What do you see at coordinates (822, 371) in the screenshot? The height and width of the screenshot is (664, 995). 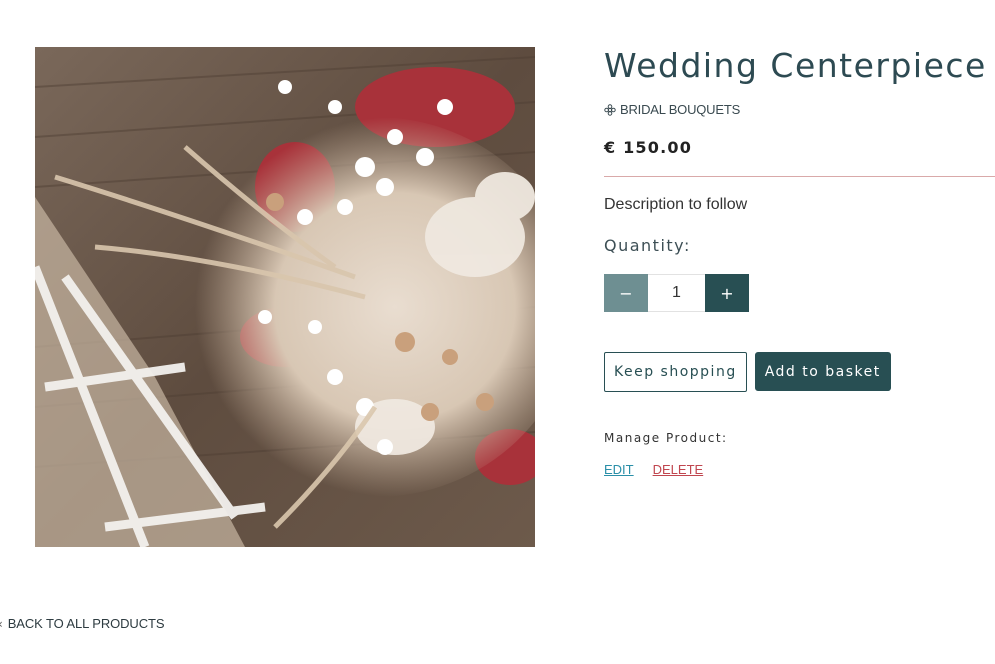 I see `add-to-basket-button: Add to basket` at bounding box center [822, 371].